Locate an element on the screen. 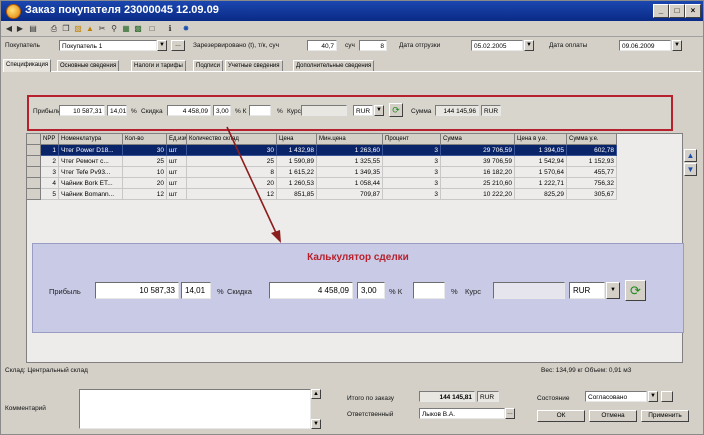  profit-percent-field: 14,01 is located at coordinates (117, 110).